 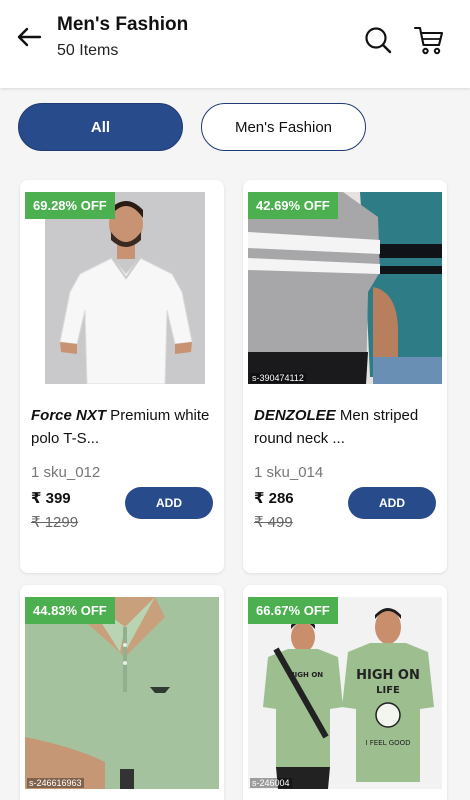 I want to click on product-card: s-246616963 44.83% OFF, so click(x=122, y=692).